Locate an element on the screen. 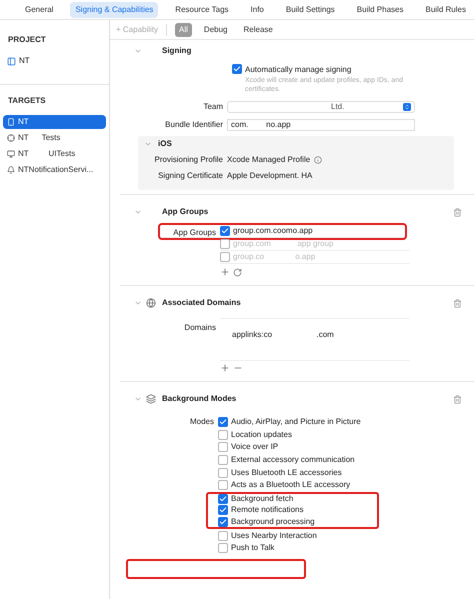 The image size is (474, 599). tab: Build Phases is located at coordinates (380, 10).